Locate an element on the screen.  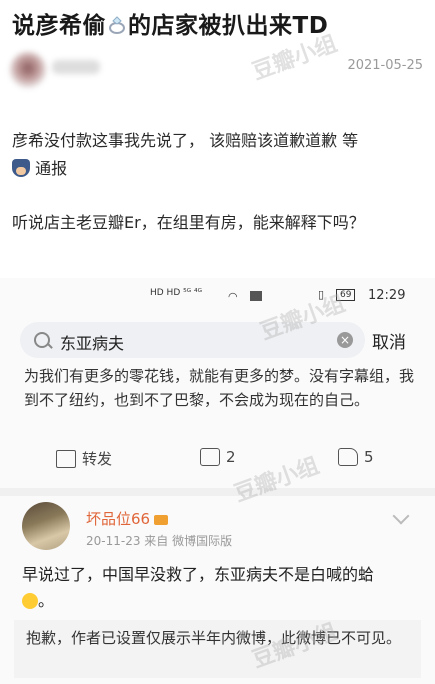
post-body-line-2-text: 通报 is located at coordinates (51, 168).